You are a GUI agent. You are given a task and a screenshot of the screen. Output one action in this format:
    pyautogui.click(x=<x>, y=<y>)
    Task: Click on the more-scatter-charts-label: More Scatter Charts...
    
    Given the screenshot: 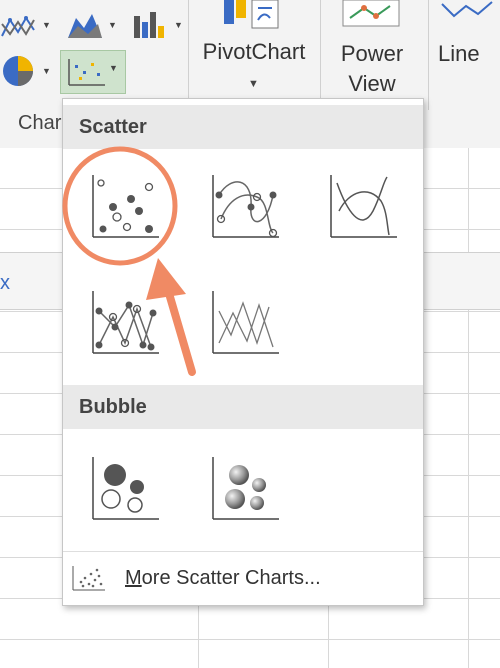 What is the action you would take?
    pyautogui.click(x=223, y=578)
    